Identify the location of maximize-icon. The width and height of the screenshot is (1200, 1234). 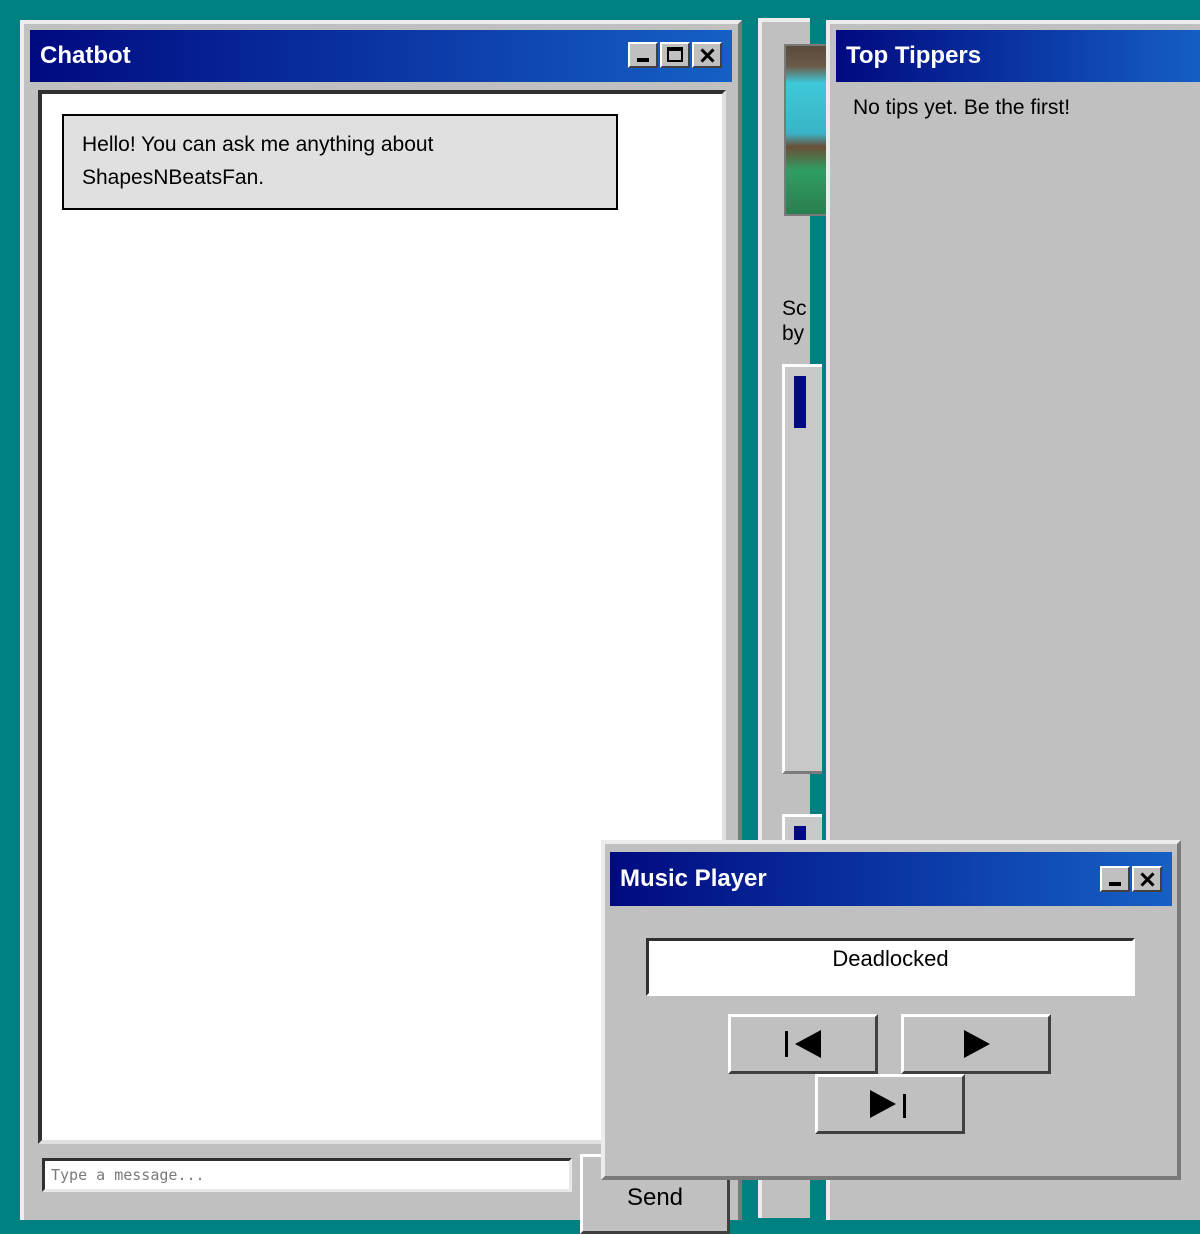
(675, 55).